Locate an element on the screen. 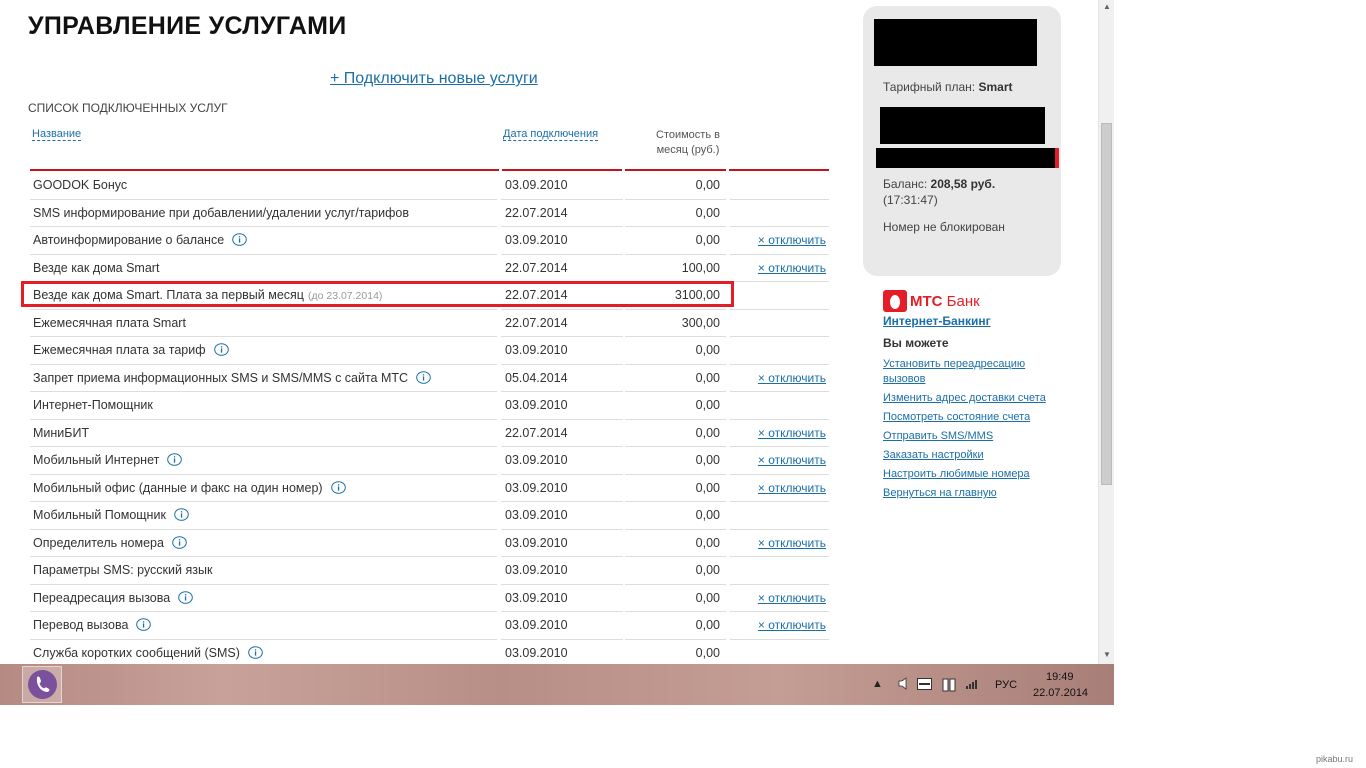 The image size is (1366, 768). service-name: Параметры SMS: русский язык is located at coordinates (123, 570).